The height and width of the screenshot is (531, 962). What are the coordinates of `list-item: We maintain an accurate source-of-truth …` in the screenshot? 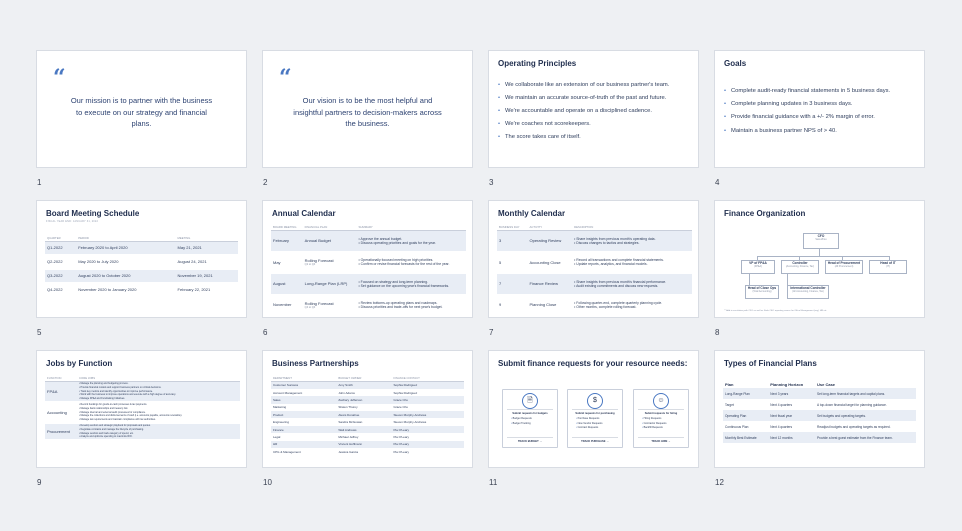 It's located at (594, 98).